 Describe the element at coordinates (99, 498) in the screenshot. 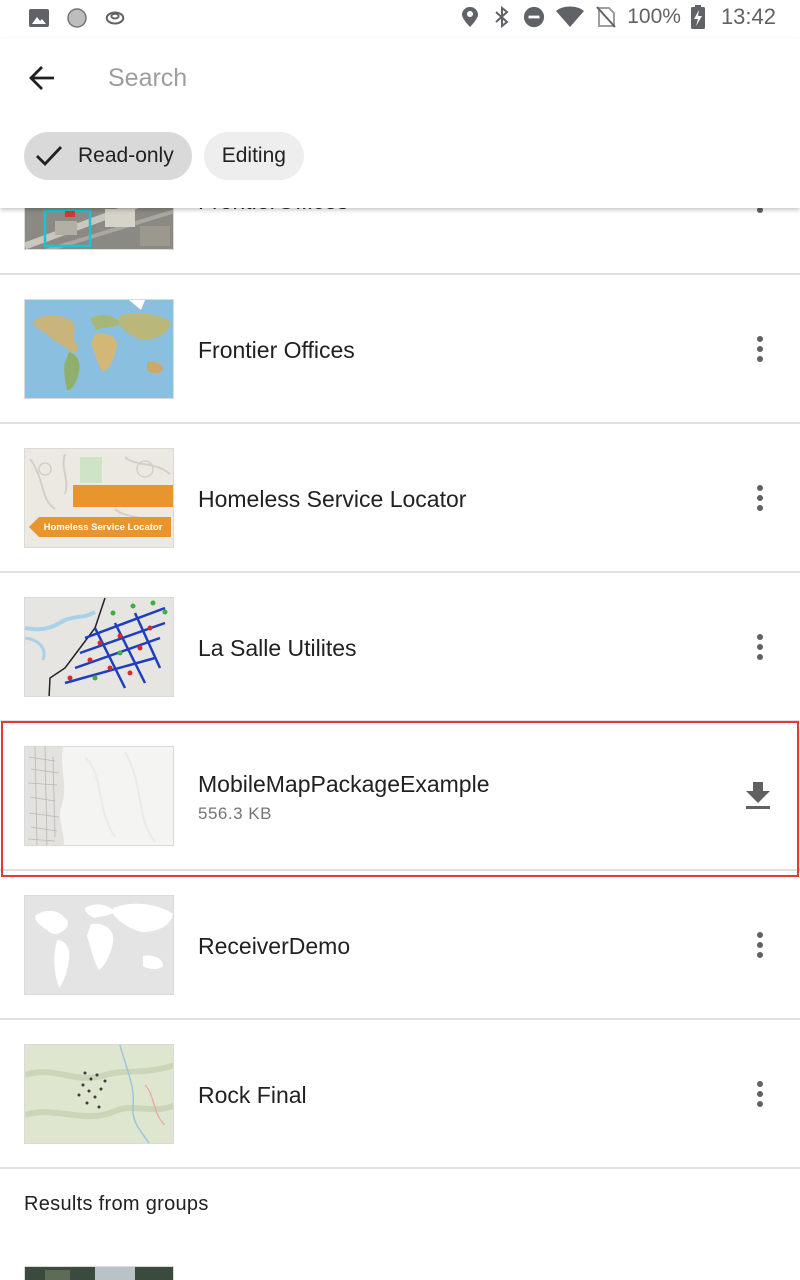

I see `map-thumbnail: Homeless Service Locator` at that location.